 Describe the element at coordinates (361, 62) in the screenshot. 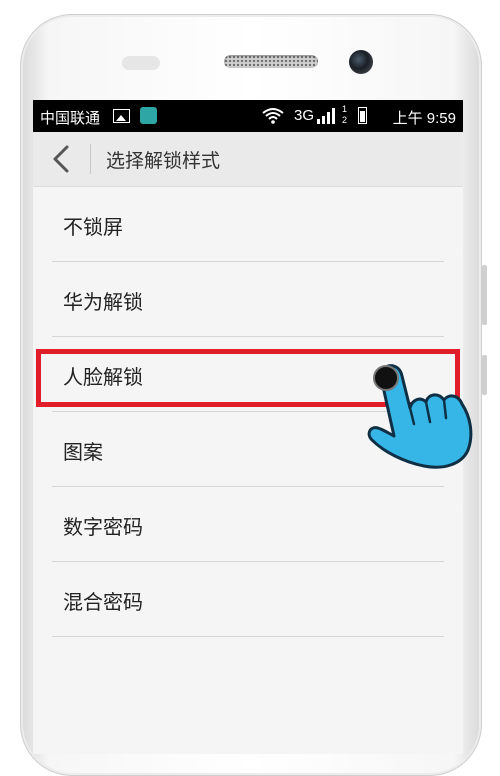

I see `front-camera` at that location.